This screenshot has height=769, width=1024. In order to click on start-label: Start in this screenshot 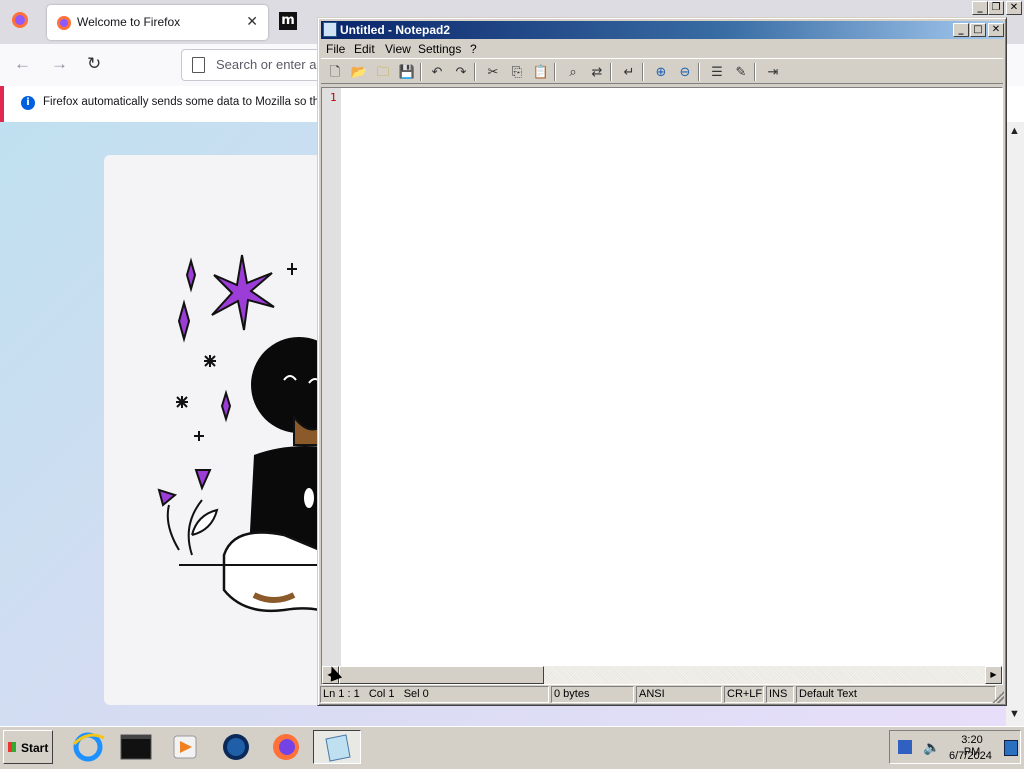, I will do `click(35, 748)`.